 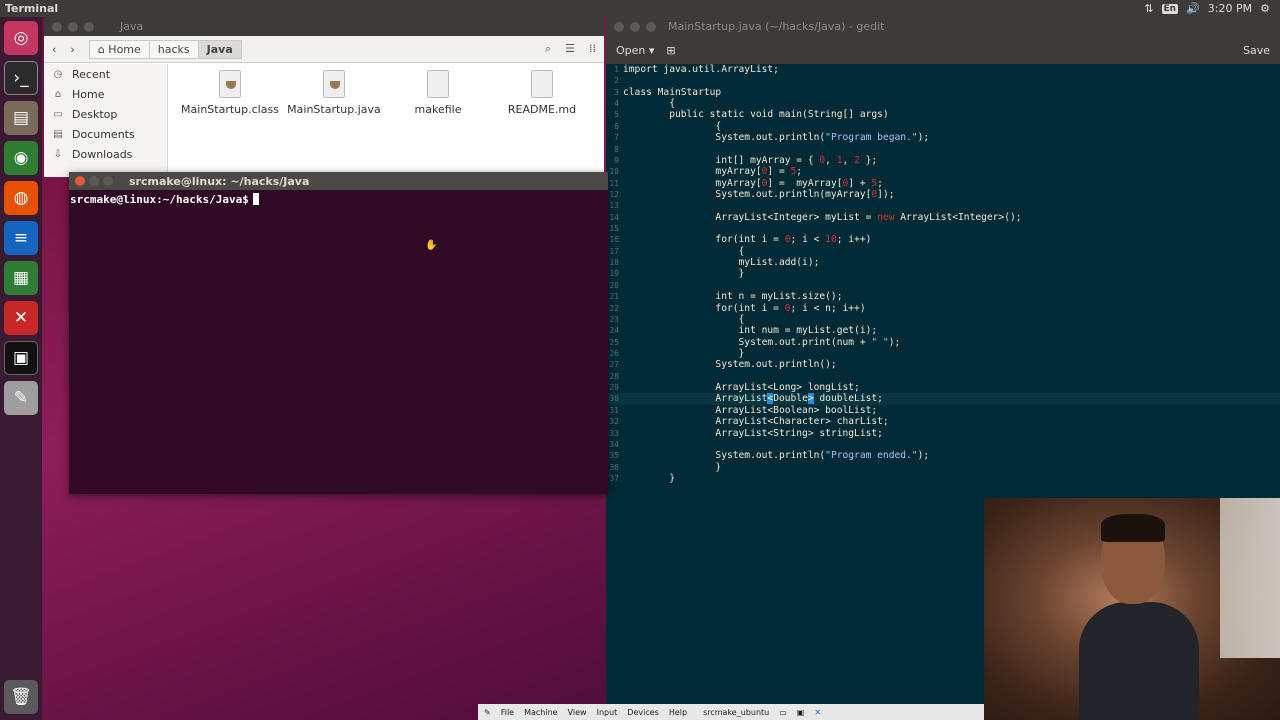 I want to click on files-toolbar: ‹ › ⌂ Home hacks Java ⌕ ☰ ⁞⁞, so click(x=324, y=49).